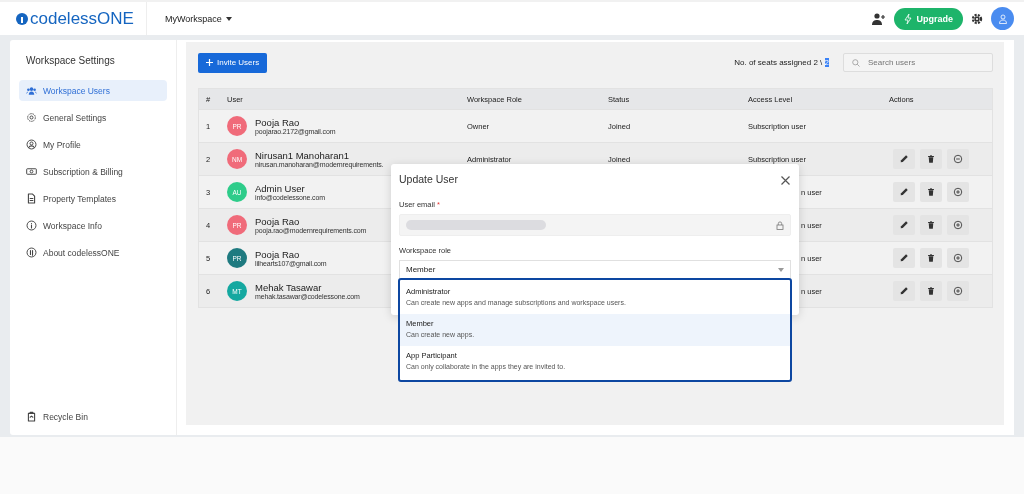 The height and width of the screenshot is (494, 1024). I want to click on document-icon, so click(31, 198).